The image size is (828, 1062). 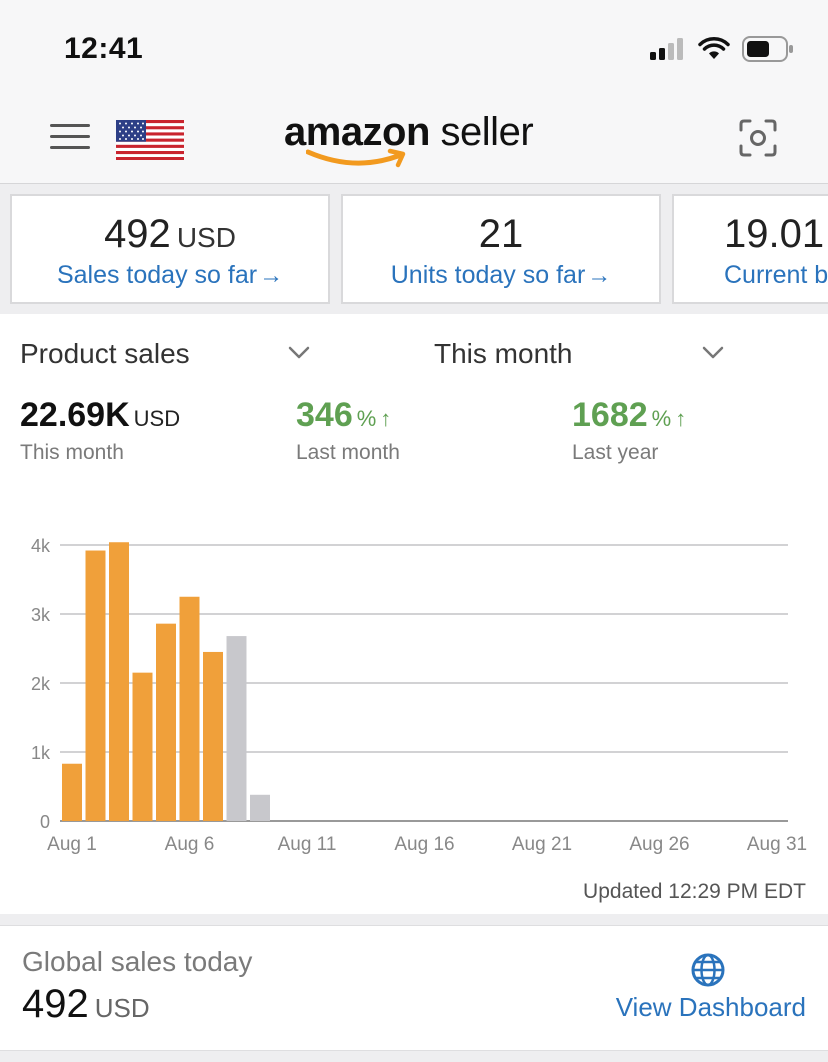 I want to click on updated-timestamp: Updated 12:29 PM EDT, so click(x=694, y=891).